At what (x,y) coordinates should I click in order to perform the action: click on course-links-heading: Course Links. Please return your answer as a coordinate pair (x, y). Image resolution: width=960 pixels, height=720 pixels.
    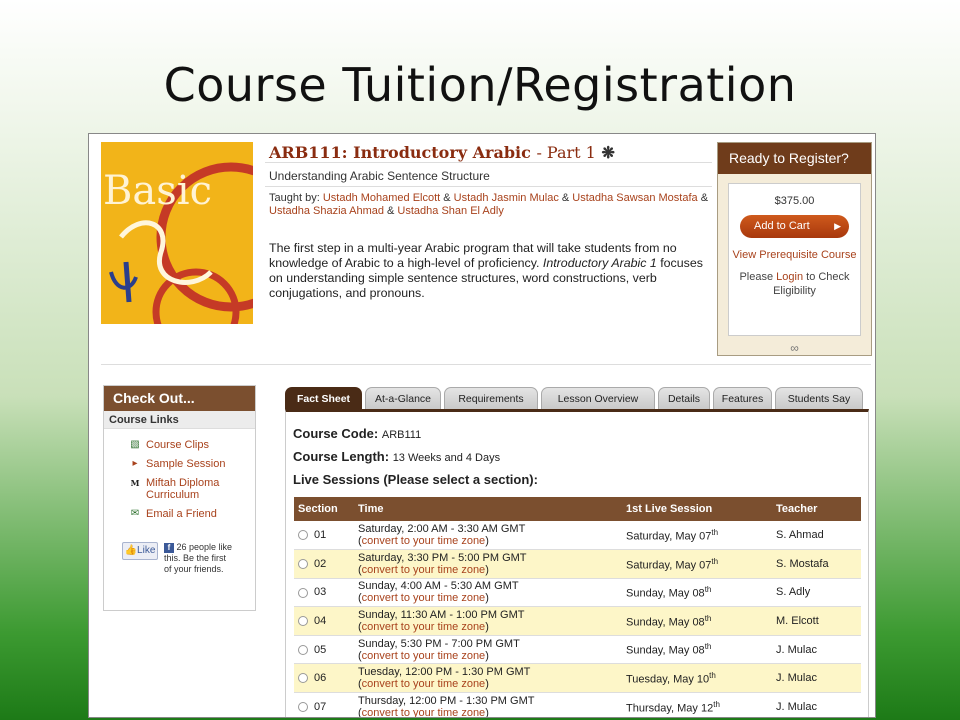
    Looking at the image, I should click on (179, 420).